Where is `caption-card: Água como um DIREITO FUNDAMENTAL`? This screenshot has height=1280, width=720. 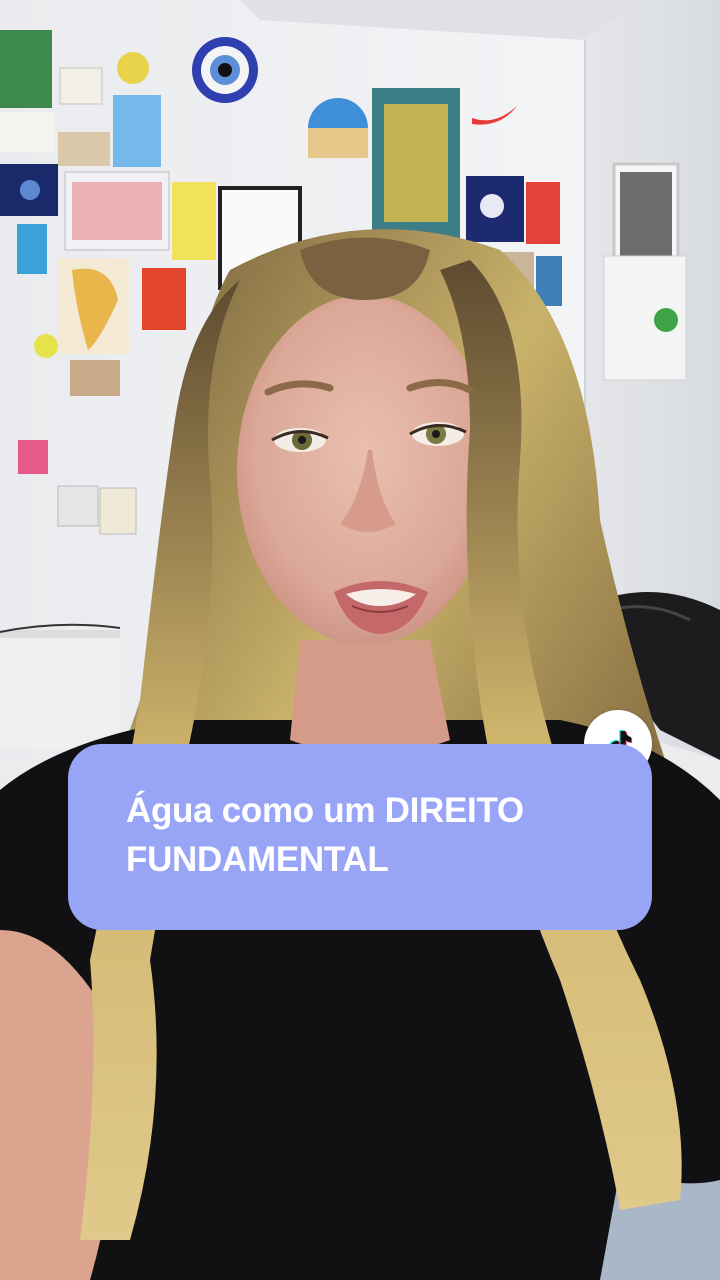
caption-card: Água como um DIREITO FUNDAMENTAL is located at coordinates (360, 837).